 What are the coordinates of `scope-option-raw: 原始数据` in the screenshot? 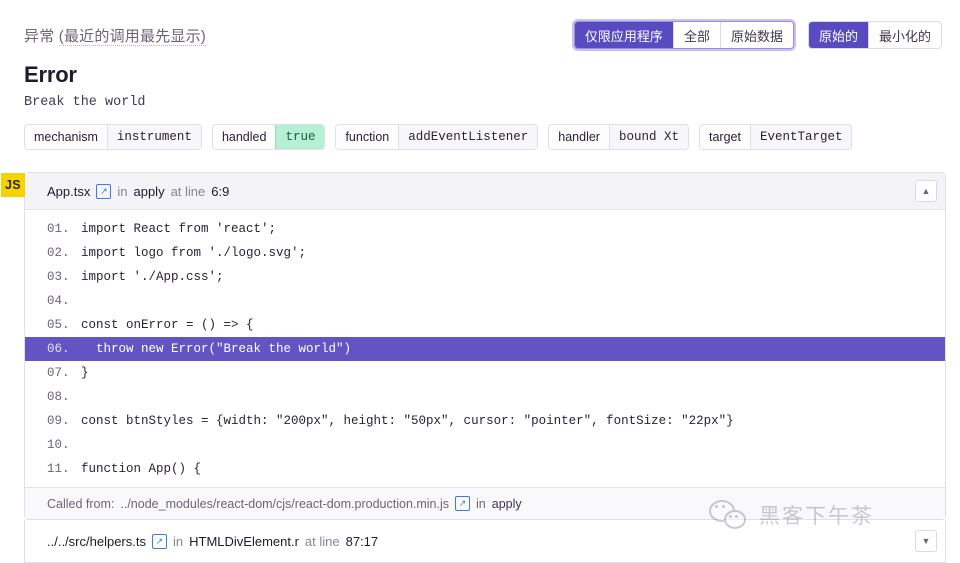 It's located at (756, 35).